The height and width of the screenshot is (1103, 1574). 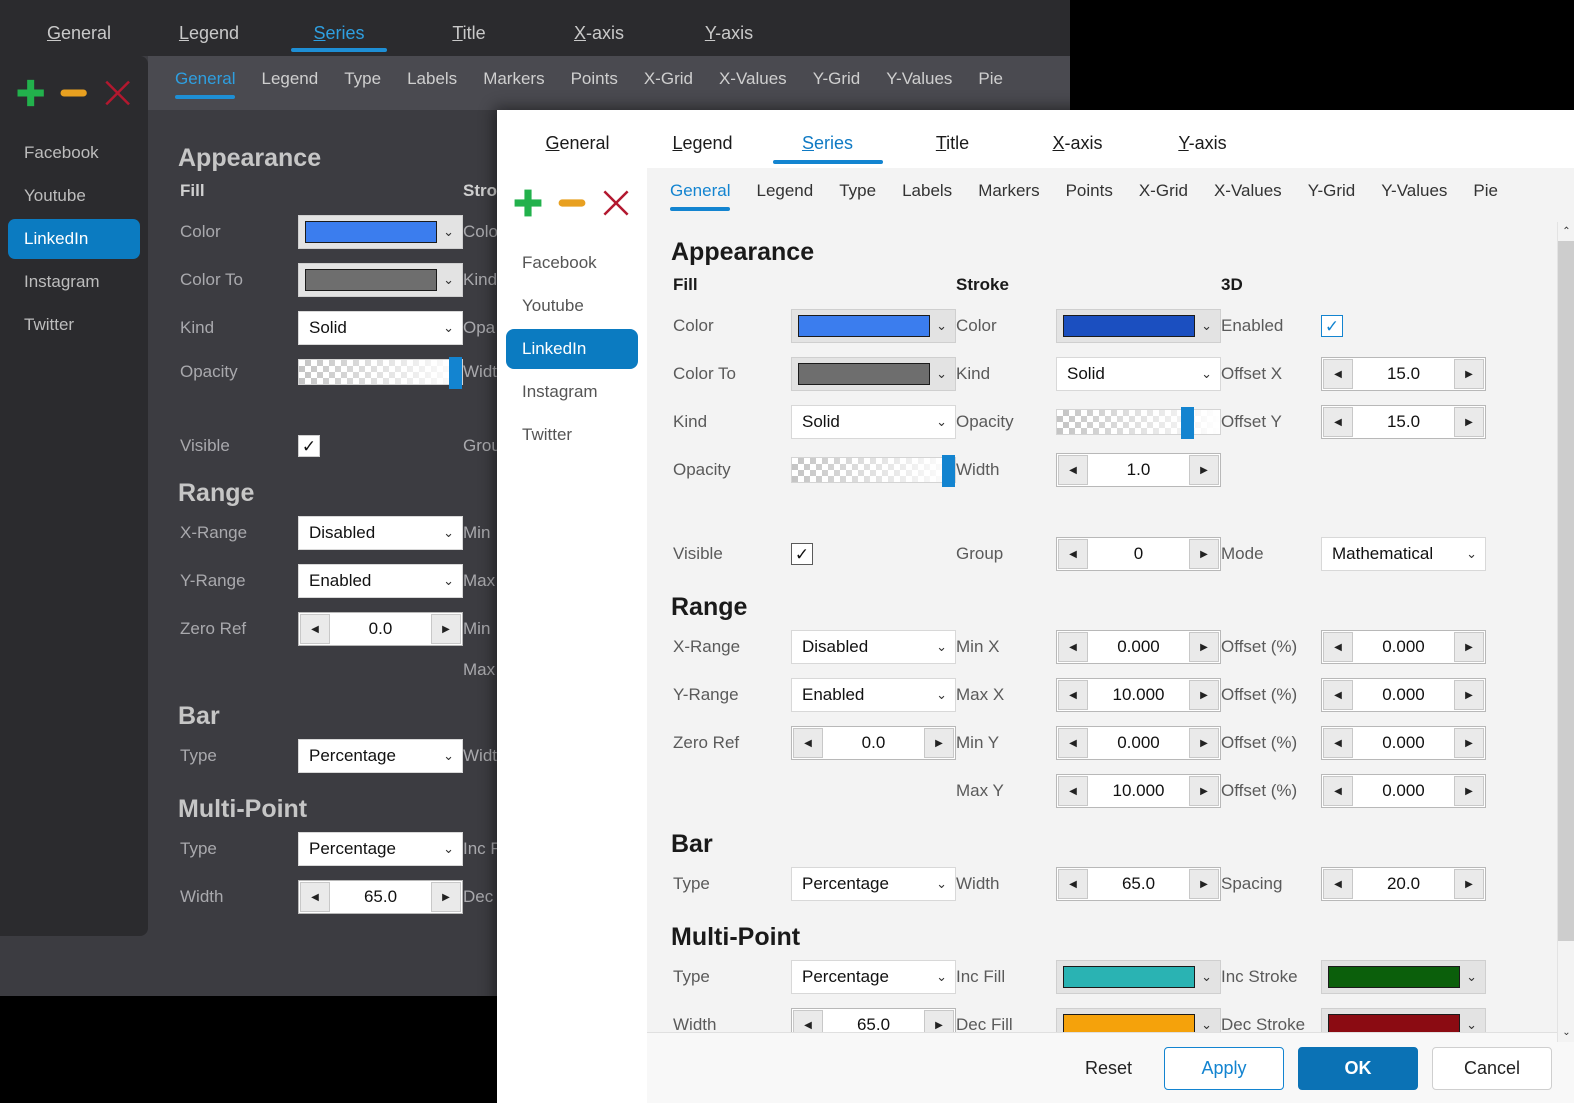 What do you see at coordinates (74, 196) in the screenshot?
I see `dark-series-item-youtube: Youtube` at bounding box center [74, 196].